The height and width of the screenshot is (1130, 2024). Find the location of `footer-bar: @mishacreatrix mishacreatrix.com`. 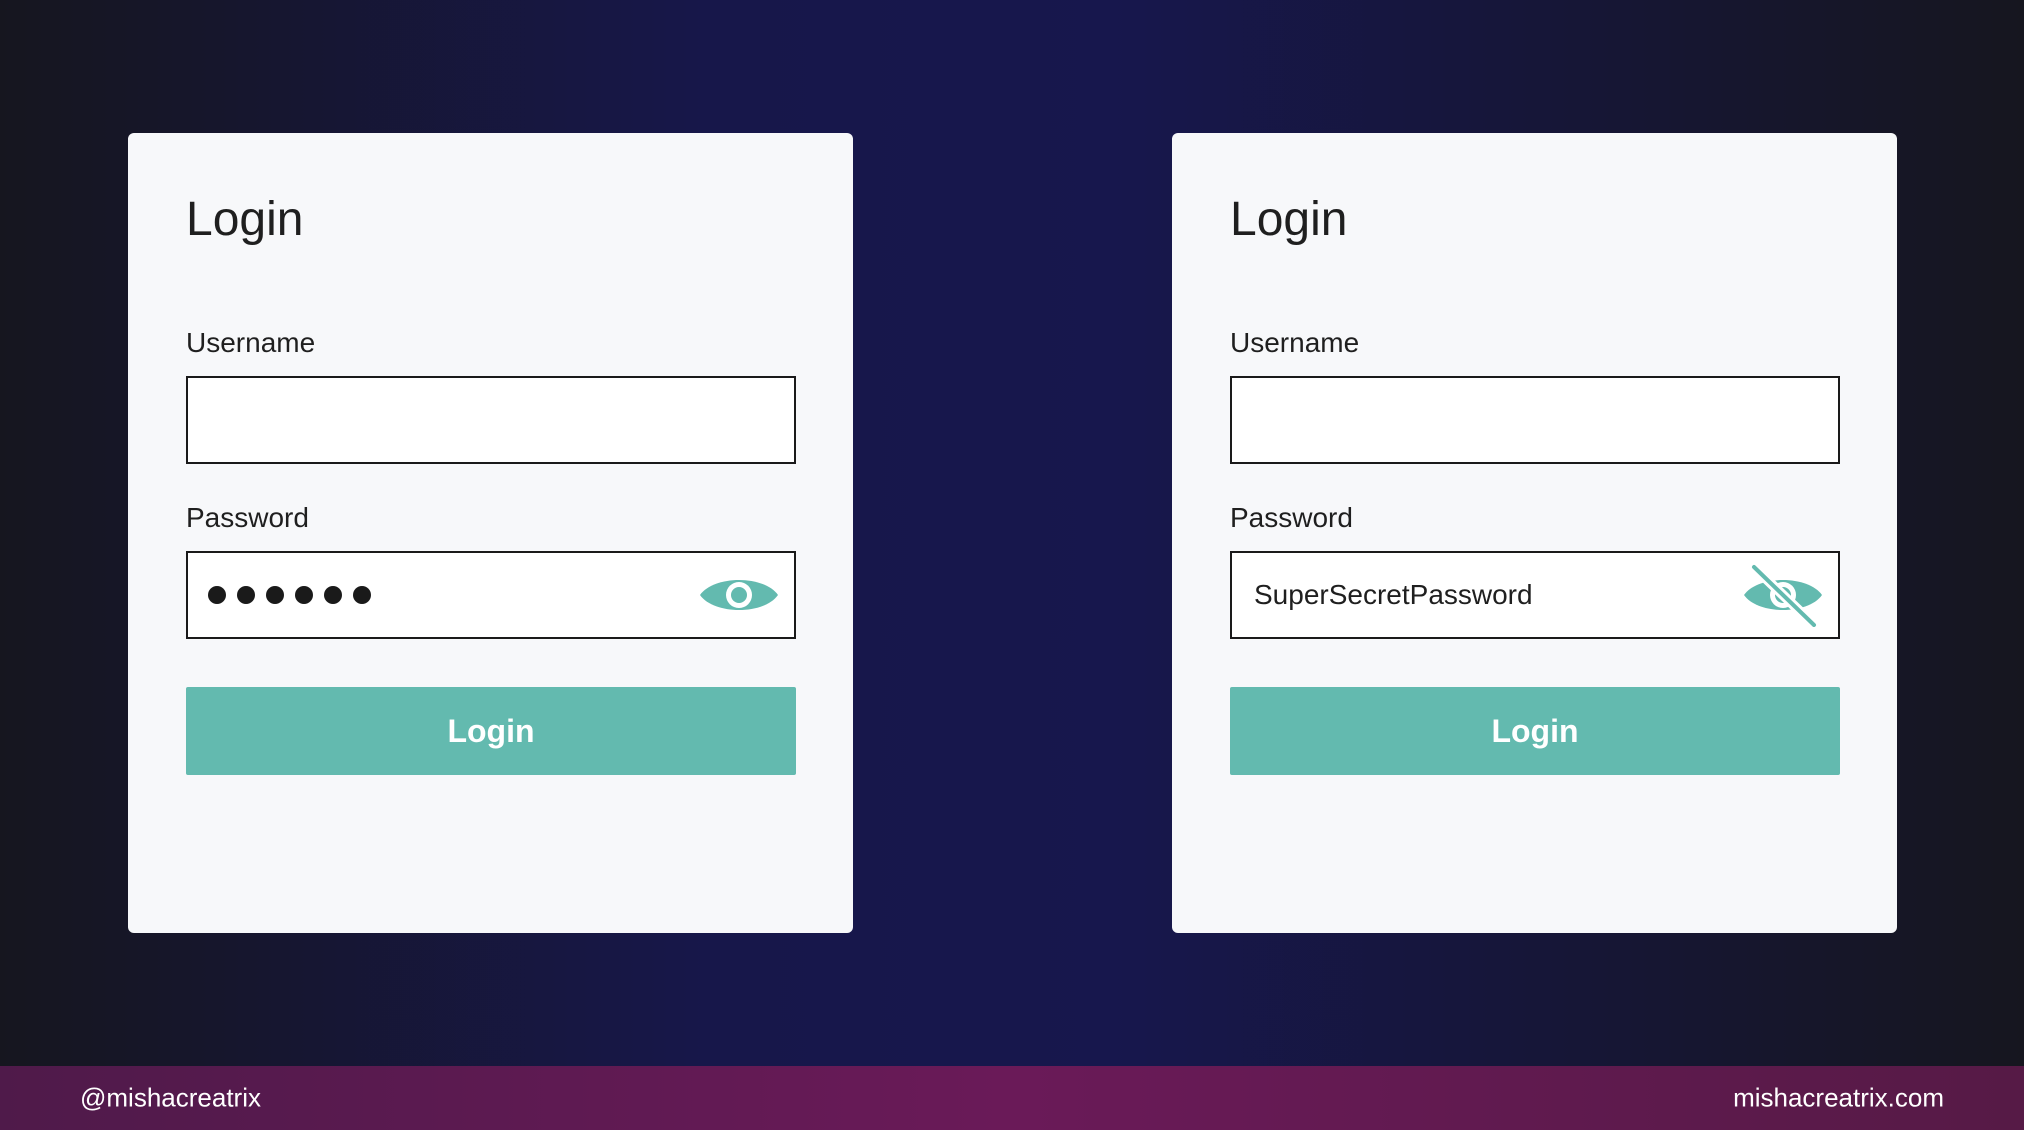

footer-bar: @mishacreatrix mishacreatrix.com is located at coordinates (1012, 1098).